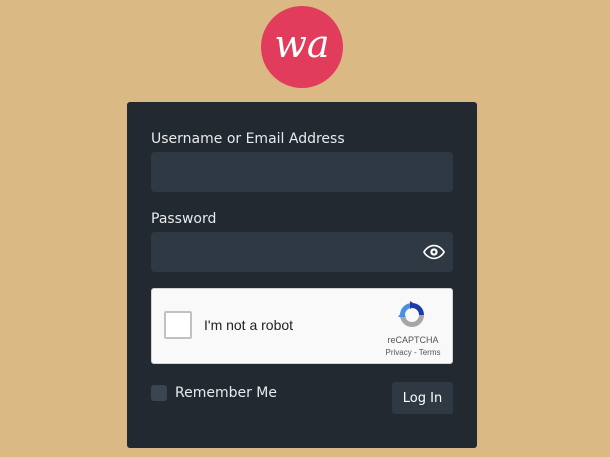 Image resolution: width=610 pixels, height=457 pixels. What do you see at coordinates (434, 252) in the screenshot?
I see `show-password-icon` at bounding box center [434, 252].